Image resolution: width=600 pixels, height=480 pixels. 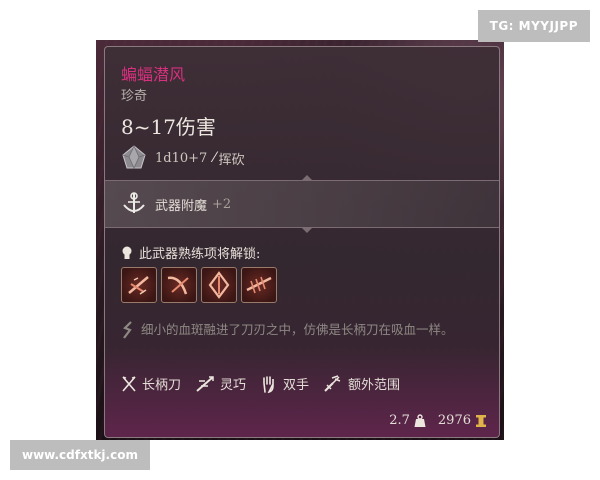 What do you see at coordinates (162, 385) in the screenshot?
I see `property-label: 长柄刀` at bounding box center [162, 385].